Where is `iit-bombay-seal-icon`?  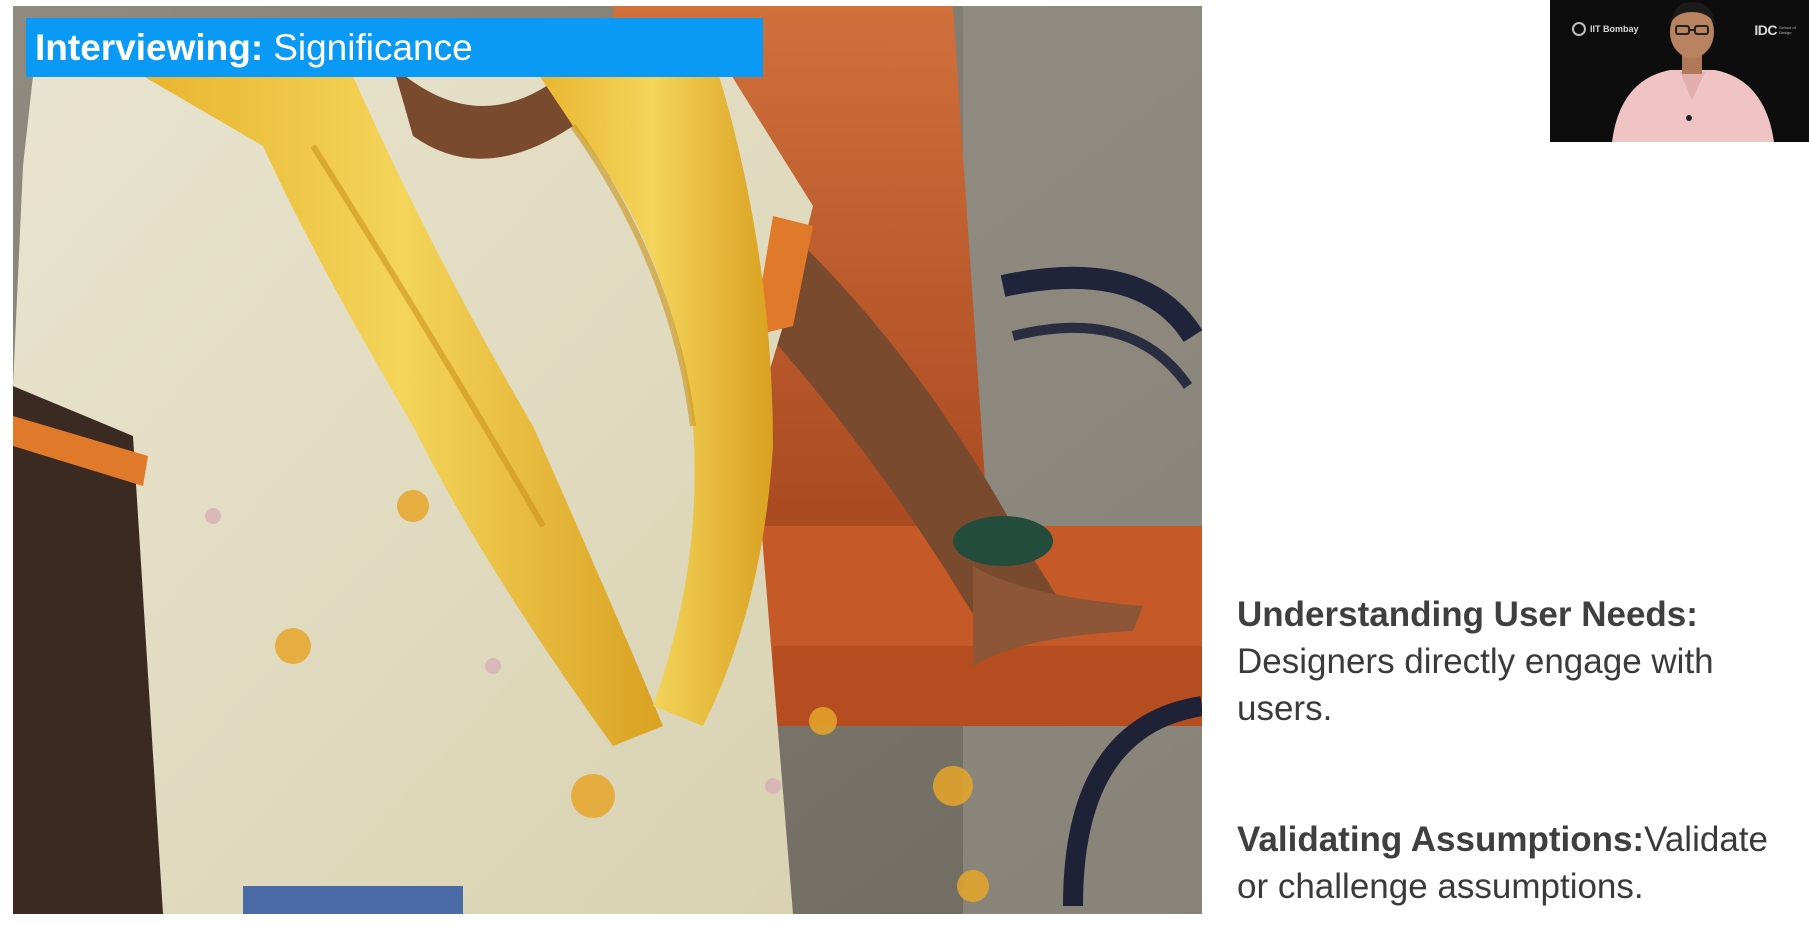 iit-bombay-seal-icon is located at coordinates (1579, 29).